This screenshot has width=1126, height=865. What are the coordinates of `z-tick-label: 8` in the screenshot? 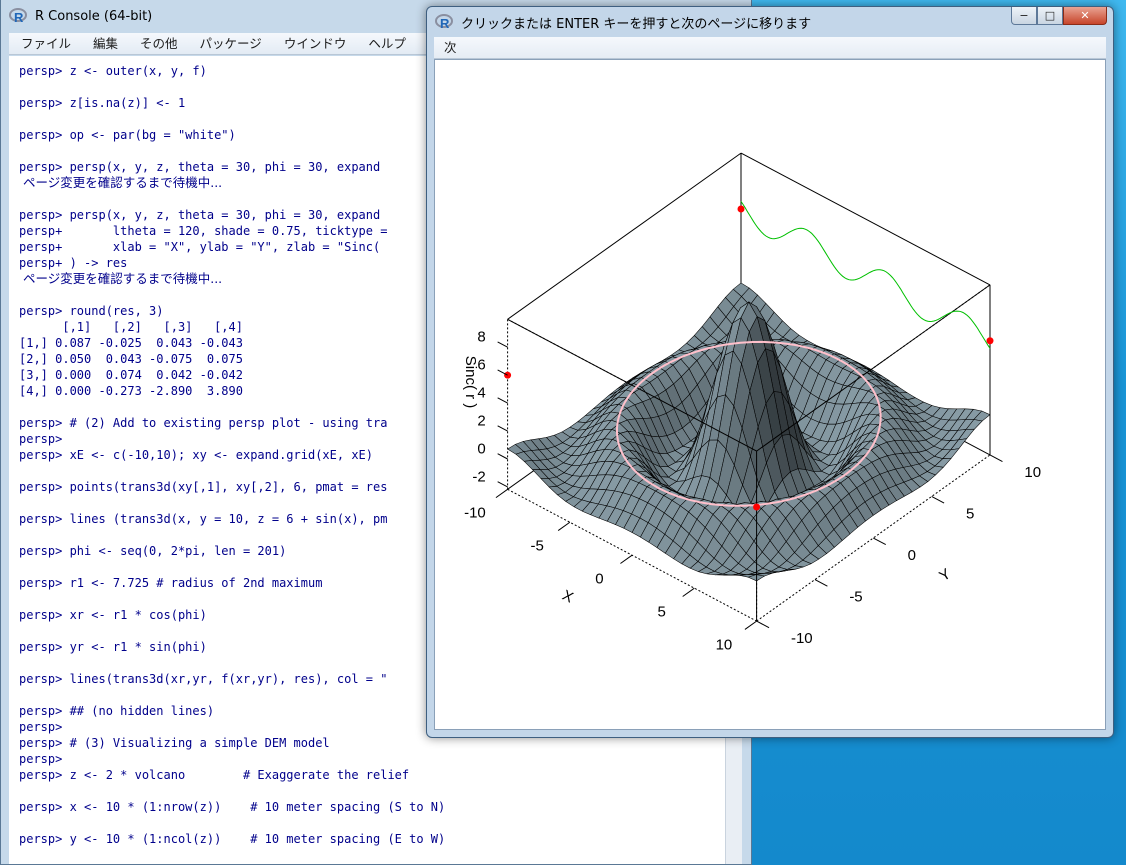 It's located at (481, 337).